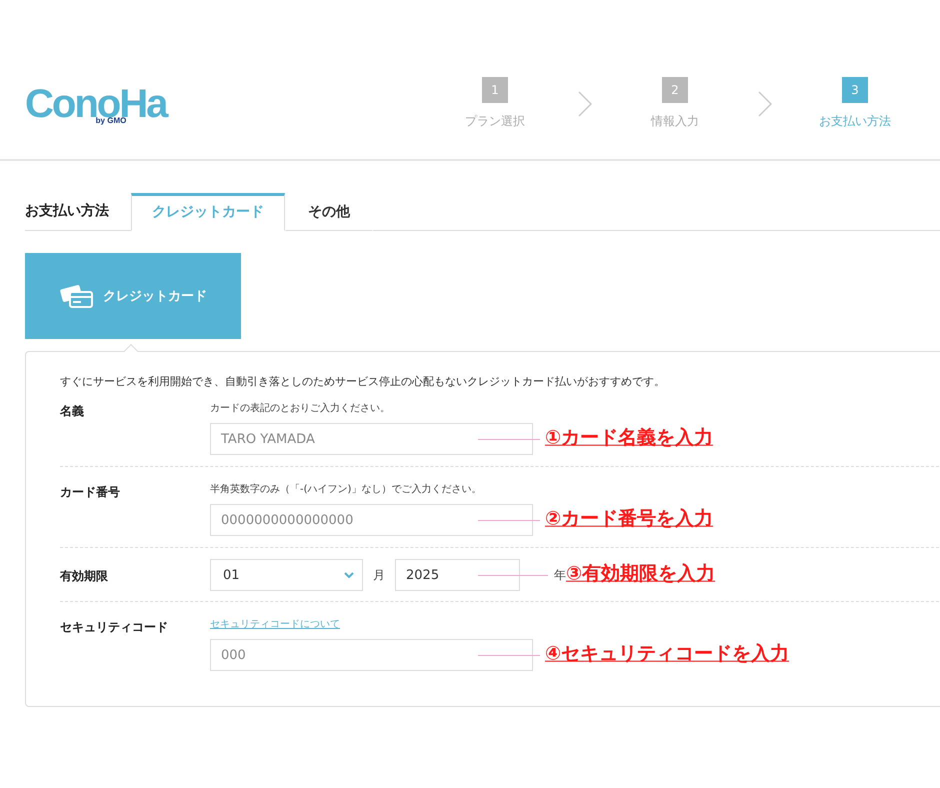  What do you see at coordinates (155, 296) in the screenshot?
I see `tile-label: クレジットカード` at bounding box center [155, 296].